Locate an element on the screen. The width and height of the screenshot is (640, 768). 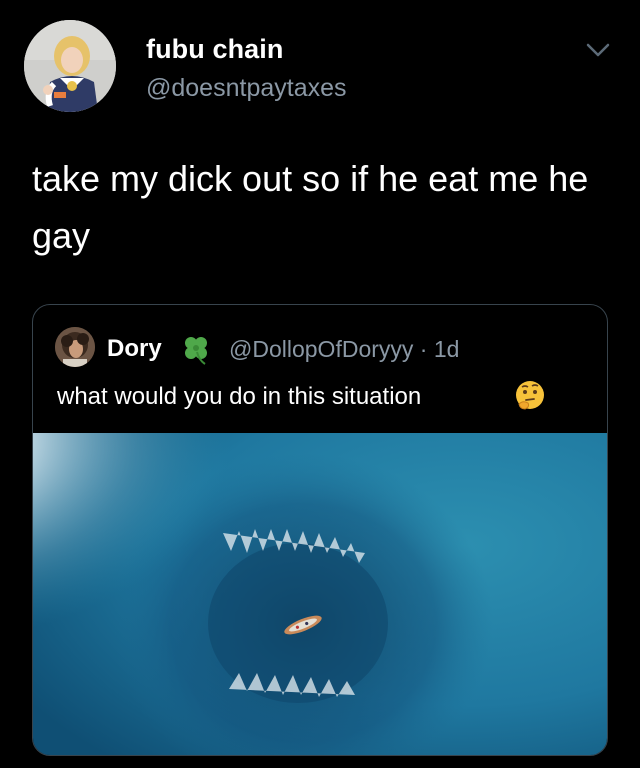
tweet-text: take my dick out so if he eat me he gay is located at coordinates (310, 207).